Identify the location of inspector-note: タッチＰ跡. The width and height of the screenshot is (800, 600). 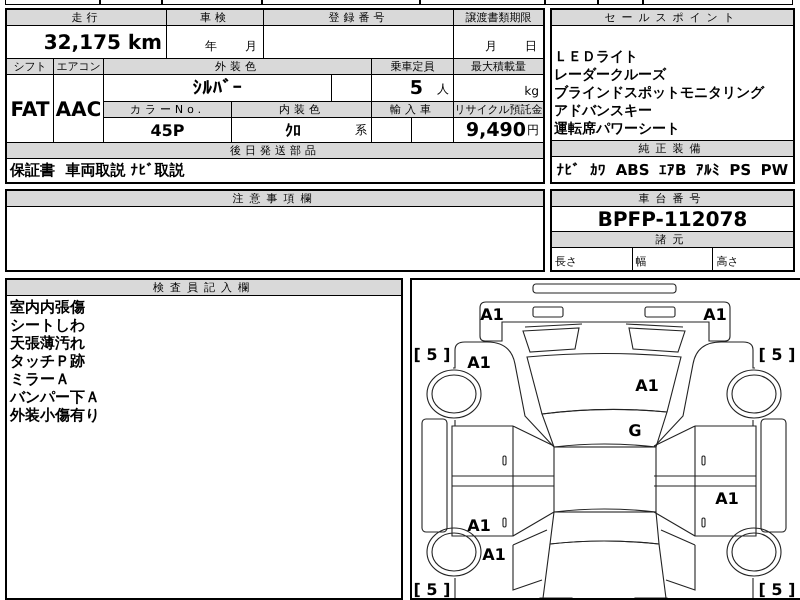
(48, 361).